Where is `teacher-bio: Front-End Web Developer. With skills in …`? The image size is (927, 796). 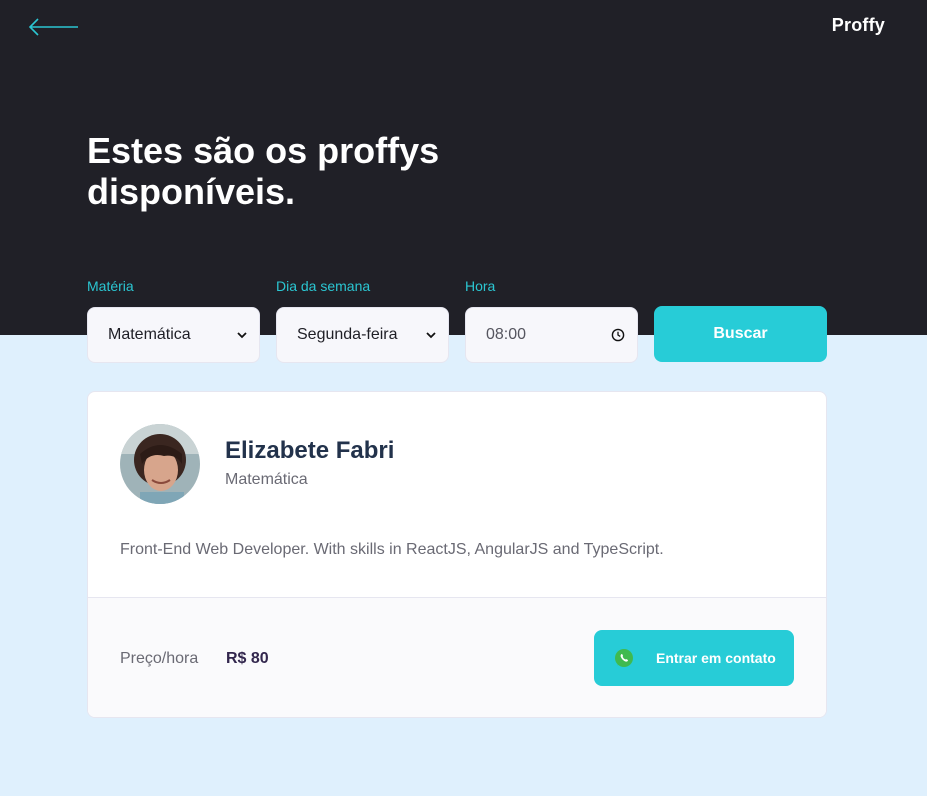
teacher-bio: Front-End Web Developer. With skills in … is located at coordinates (392, 549).